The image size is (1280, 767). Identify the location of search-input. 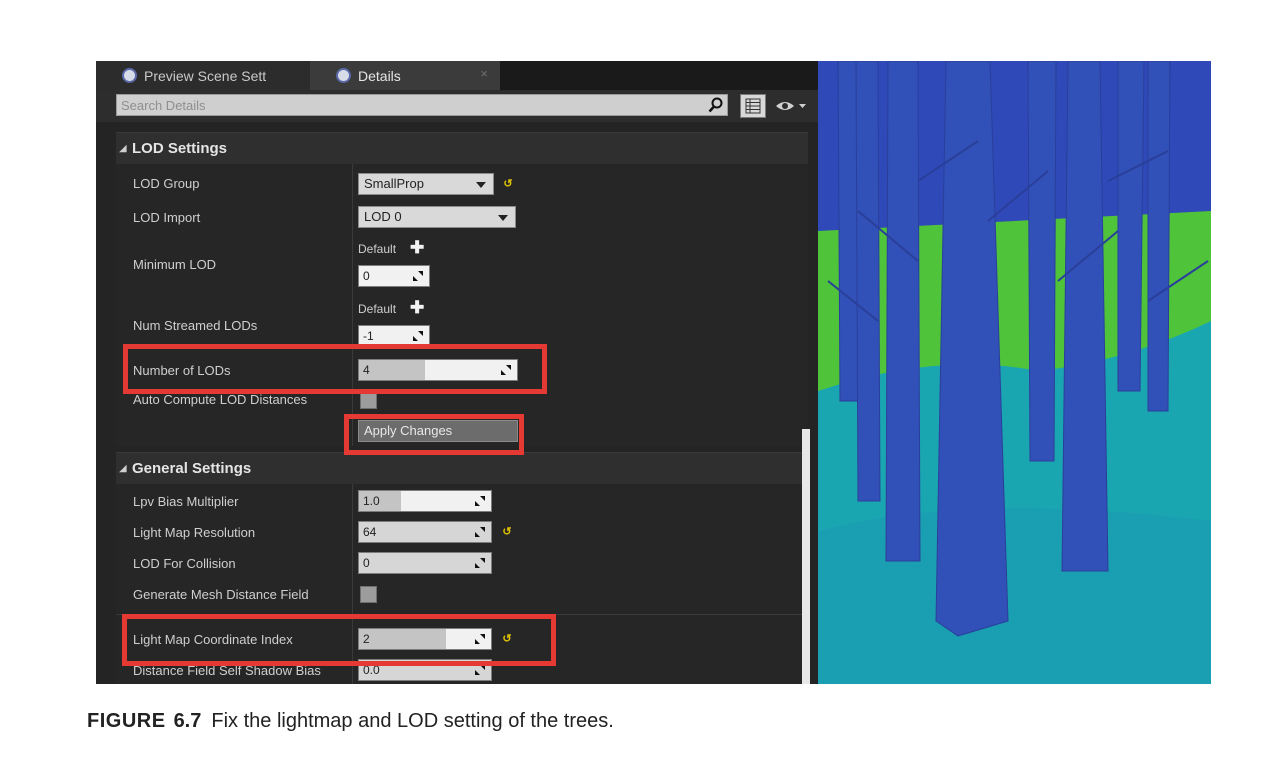
(422, 105).